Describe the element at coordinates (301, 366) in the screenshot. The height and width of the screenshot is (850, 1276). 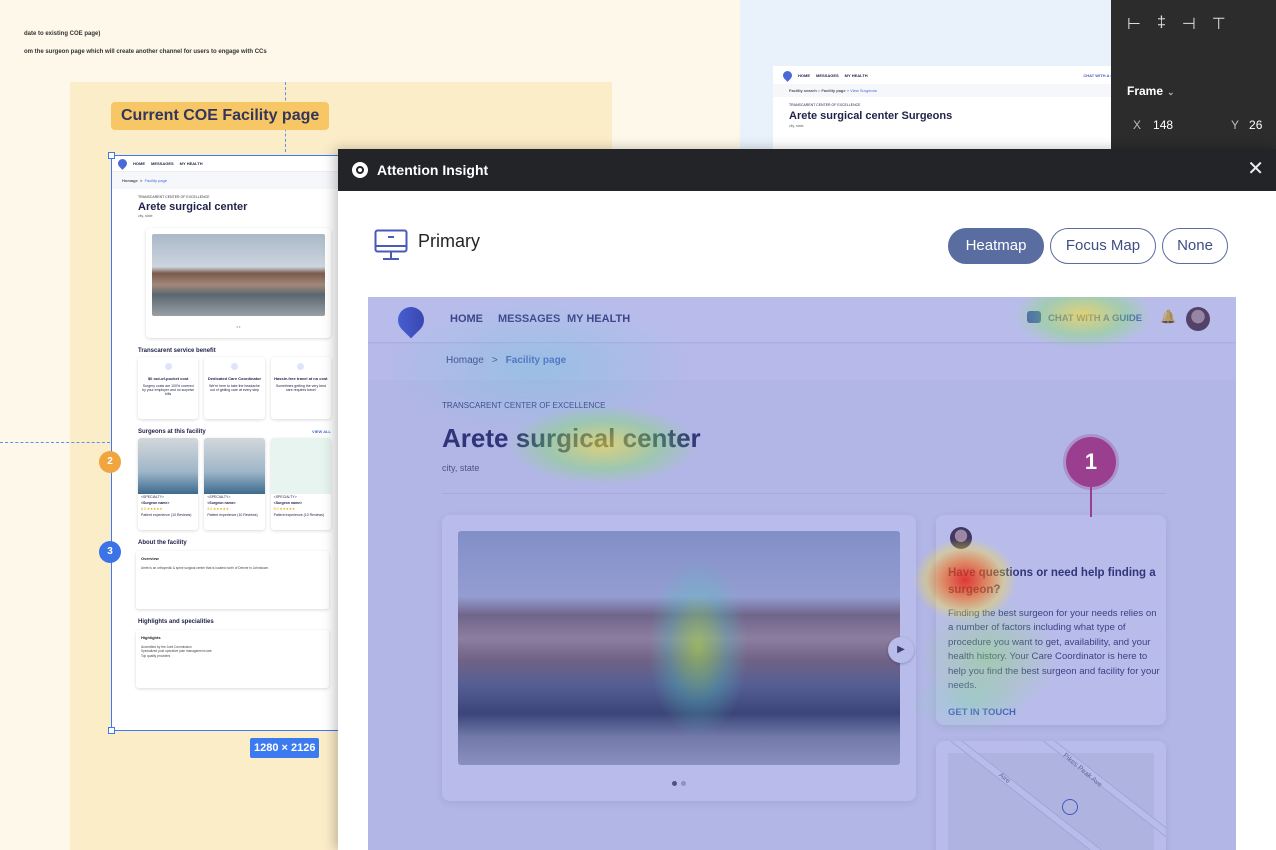
I see `travel-icon` at that location.